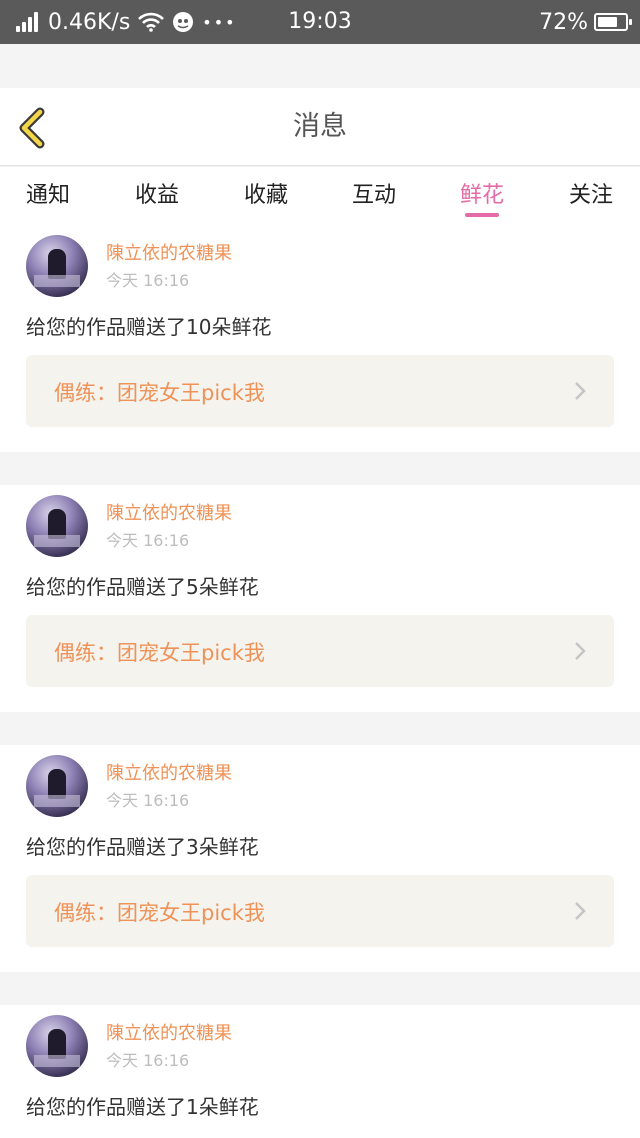  Describe the element at coordinates (563, 22) in the screenshot. I see `battery-percent: 72%` at that location.